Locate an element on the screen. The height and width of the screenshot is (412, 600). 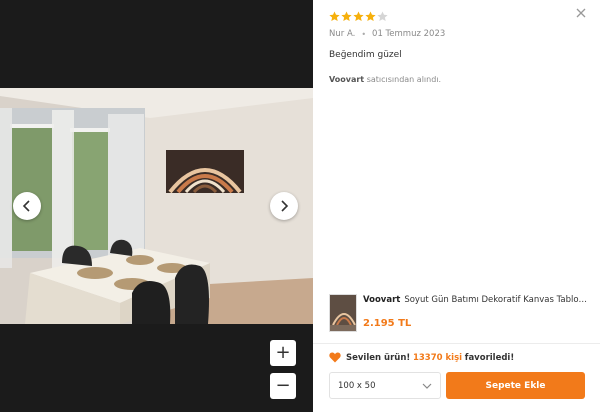
review-author: Nur A. is located at coordinates (342, 34).